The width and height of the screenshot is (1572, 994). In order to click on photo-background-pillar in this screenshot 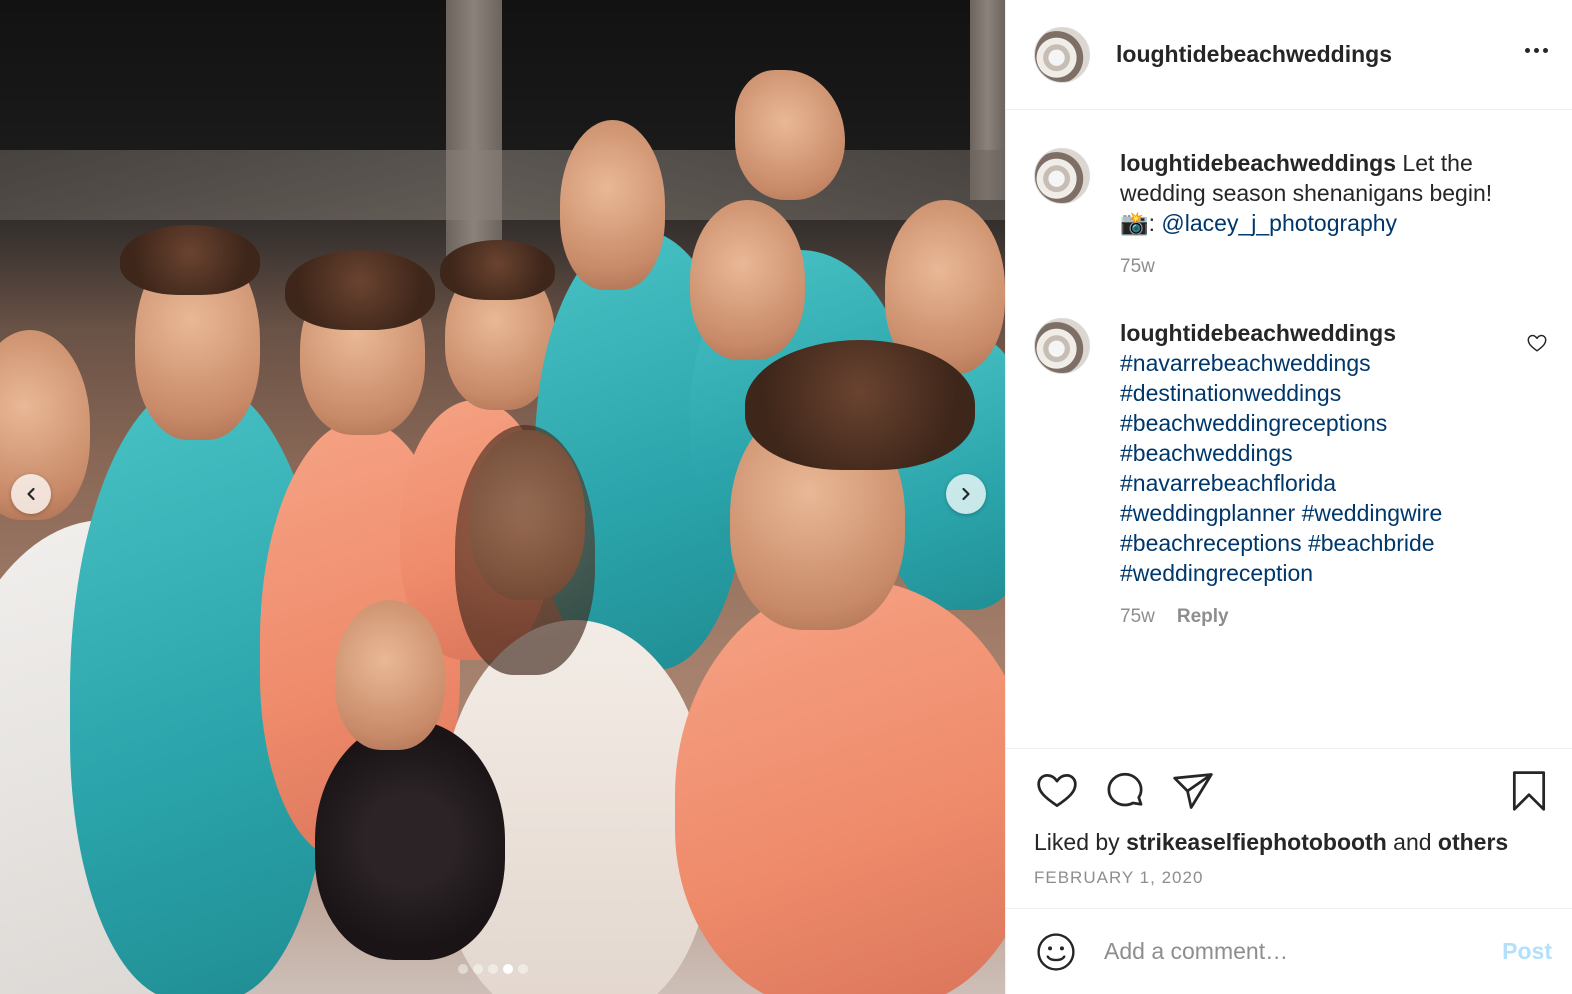, I will do `click(474, 130)`.